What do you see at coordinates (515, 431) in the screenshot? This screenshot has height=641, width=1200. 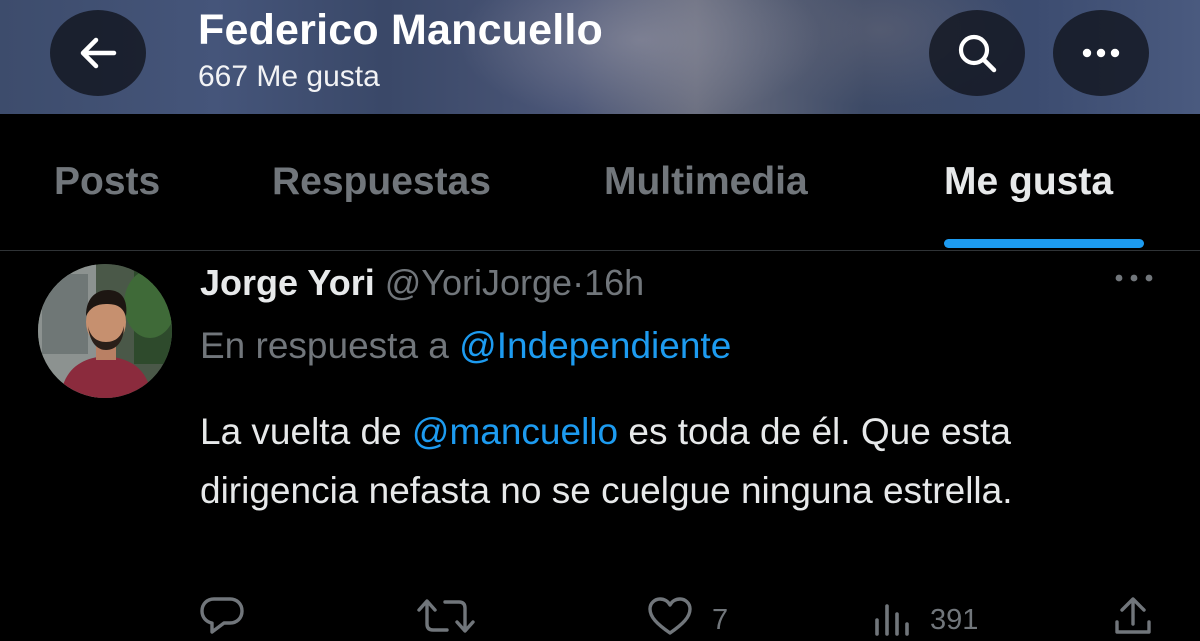 I see `mention-link: @mancuello` at bounding box center [515, 431].